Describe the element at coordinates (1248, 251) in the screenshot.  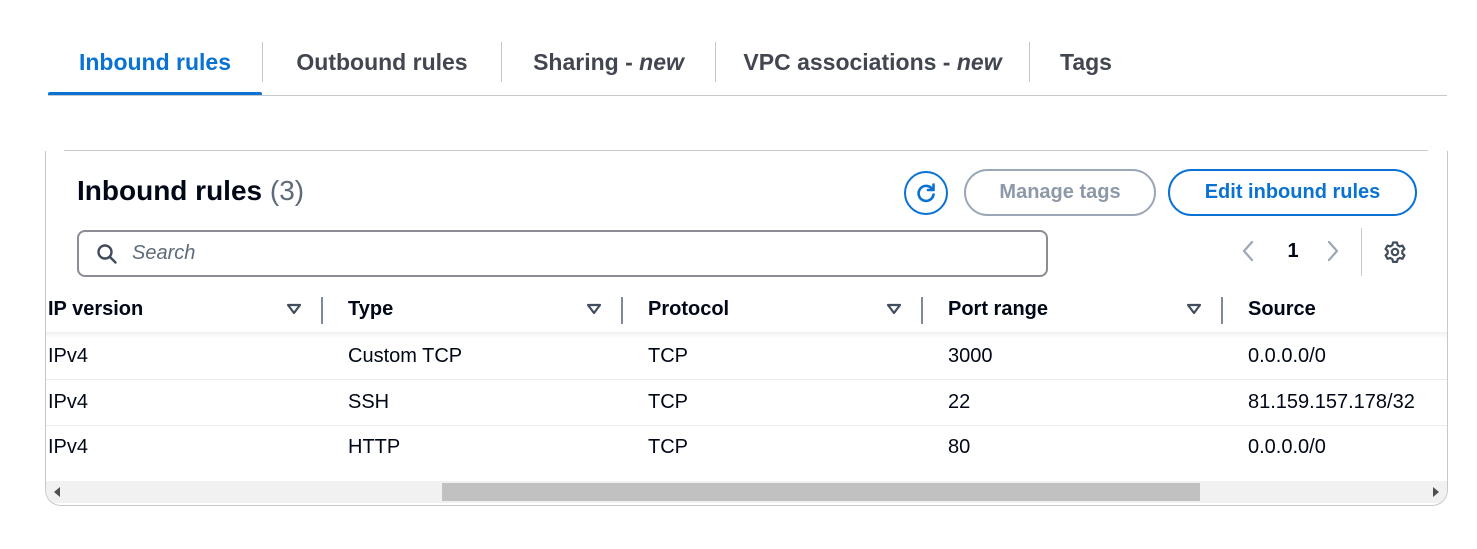
I see `chevron-left-icon` at that location.